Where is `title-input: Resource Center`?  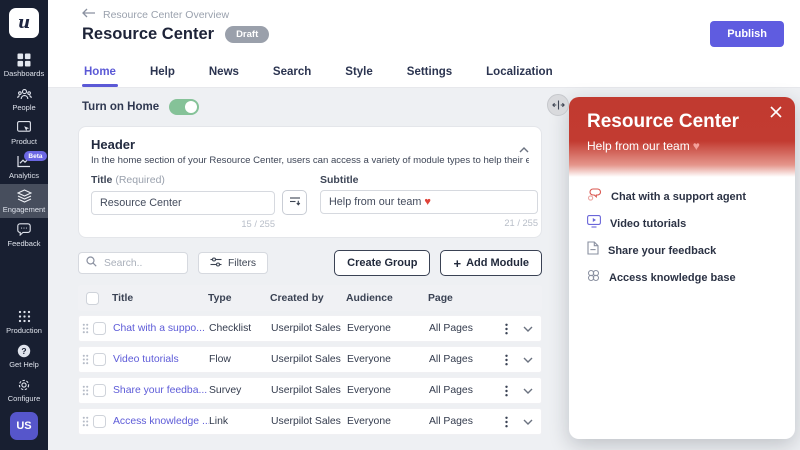 title-input: Resource Center is located at coordinates (183, 202).